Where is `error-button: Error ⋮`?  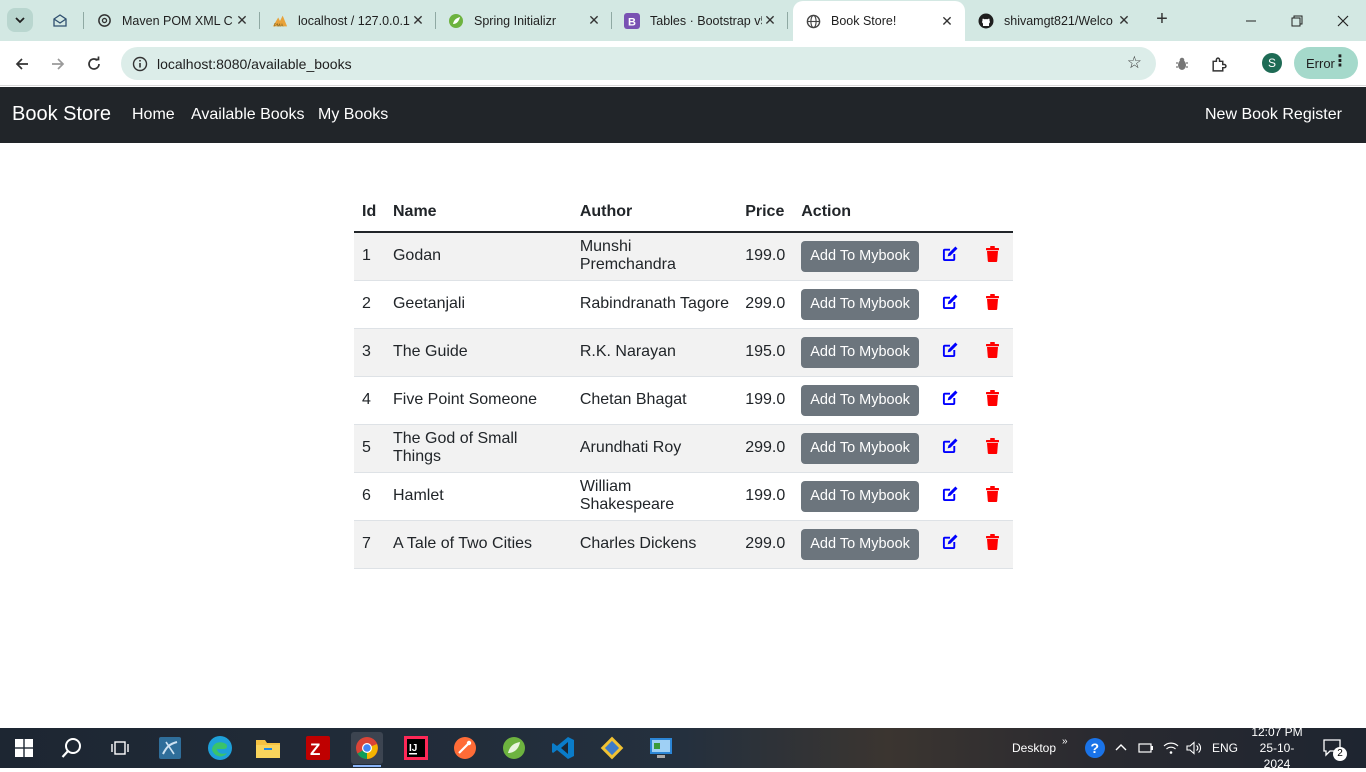
error-button: Error ⋮ is located at coordinates (1326, 63).